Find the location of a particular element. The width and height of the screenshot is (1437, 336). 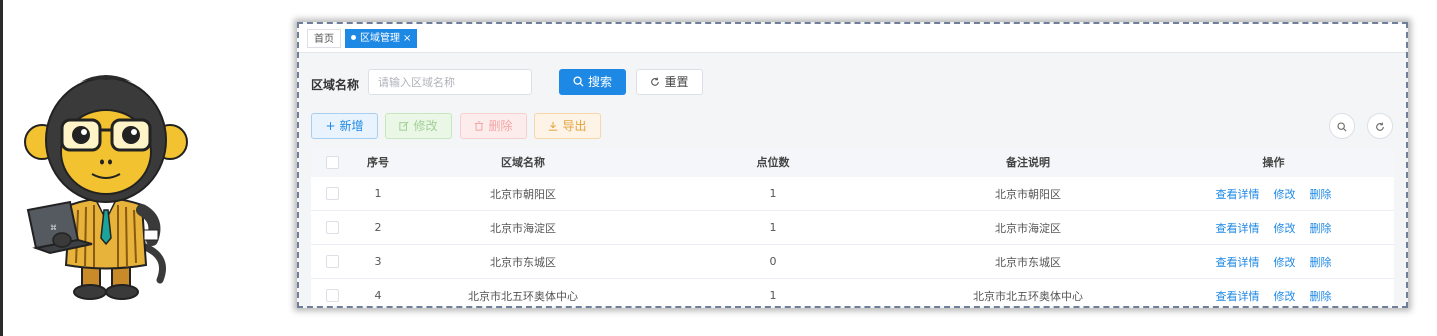

monkey-mascot-illustration: ⌘ is located at coordinates (106, 187).